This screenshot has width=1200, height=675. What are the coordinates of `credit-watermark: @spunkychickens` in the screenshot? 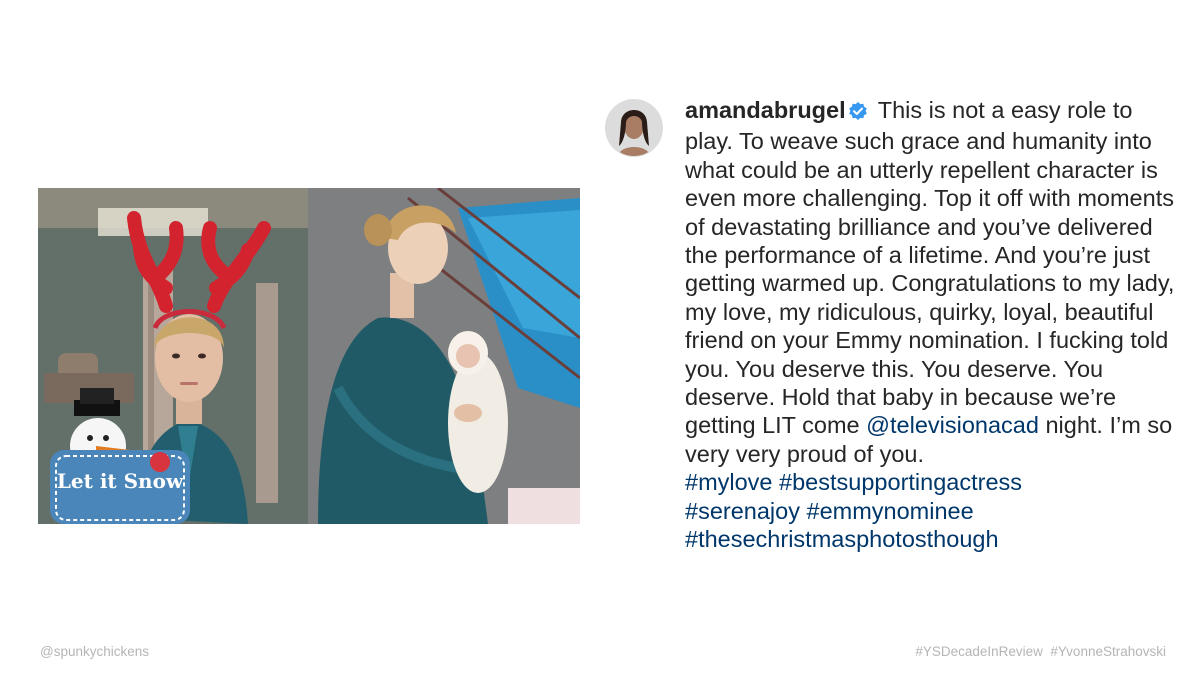 It's located at (95, 651).